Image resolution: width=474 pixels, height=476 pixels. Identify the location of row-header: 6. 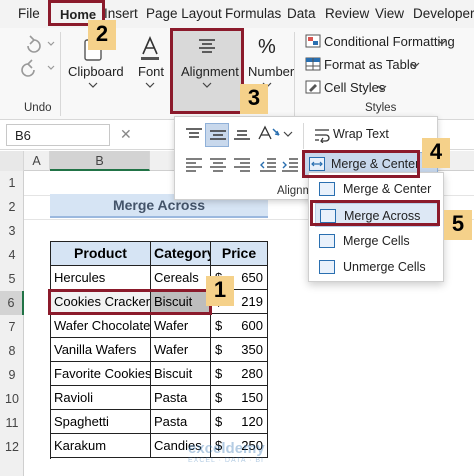
(12, 303).